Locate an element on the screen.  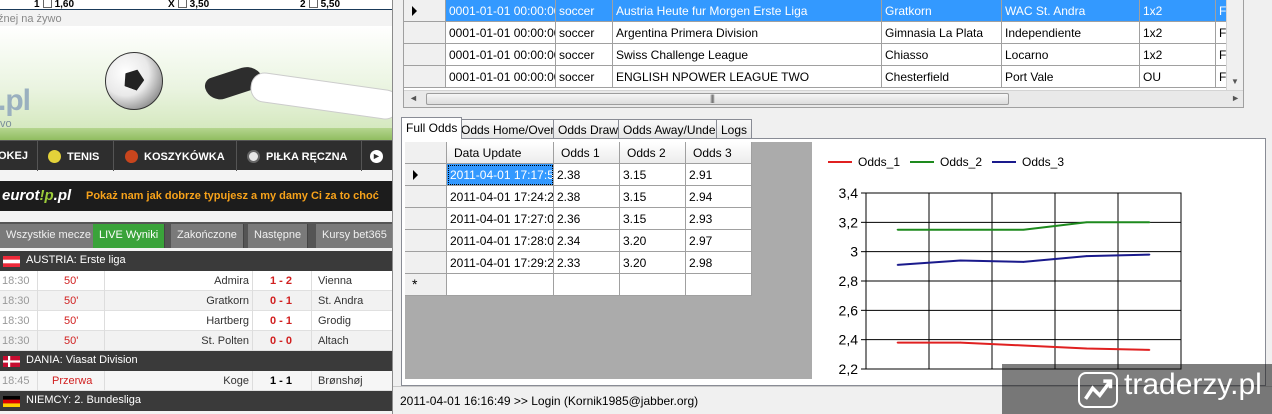
odds-grid-row: 2011-04-01 17:24:22 2.38 3.15 2.94 is located at coordinates (578, 197).